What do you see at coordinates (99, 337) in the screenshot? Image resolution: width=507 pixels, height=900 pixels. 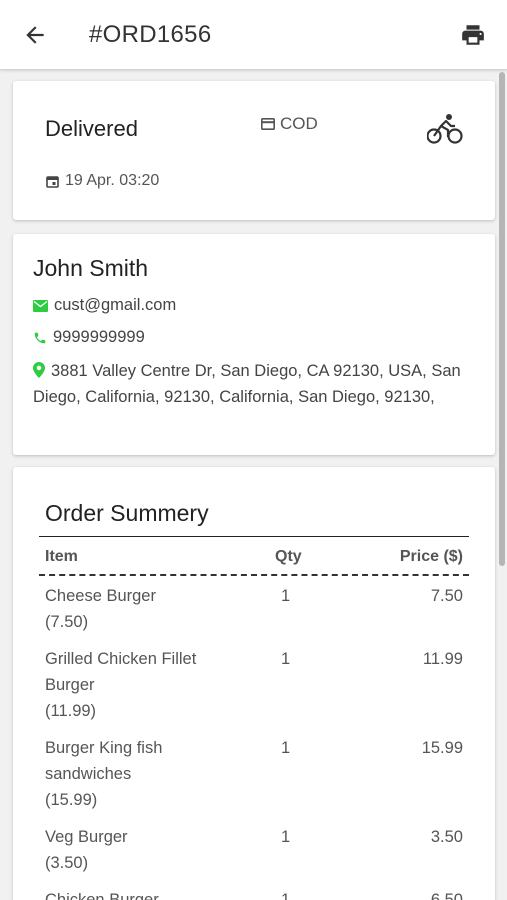 I see `phone-text: 9999999999` at bounding box center [99, 337].